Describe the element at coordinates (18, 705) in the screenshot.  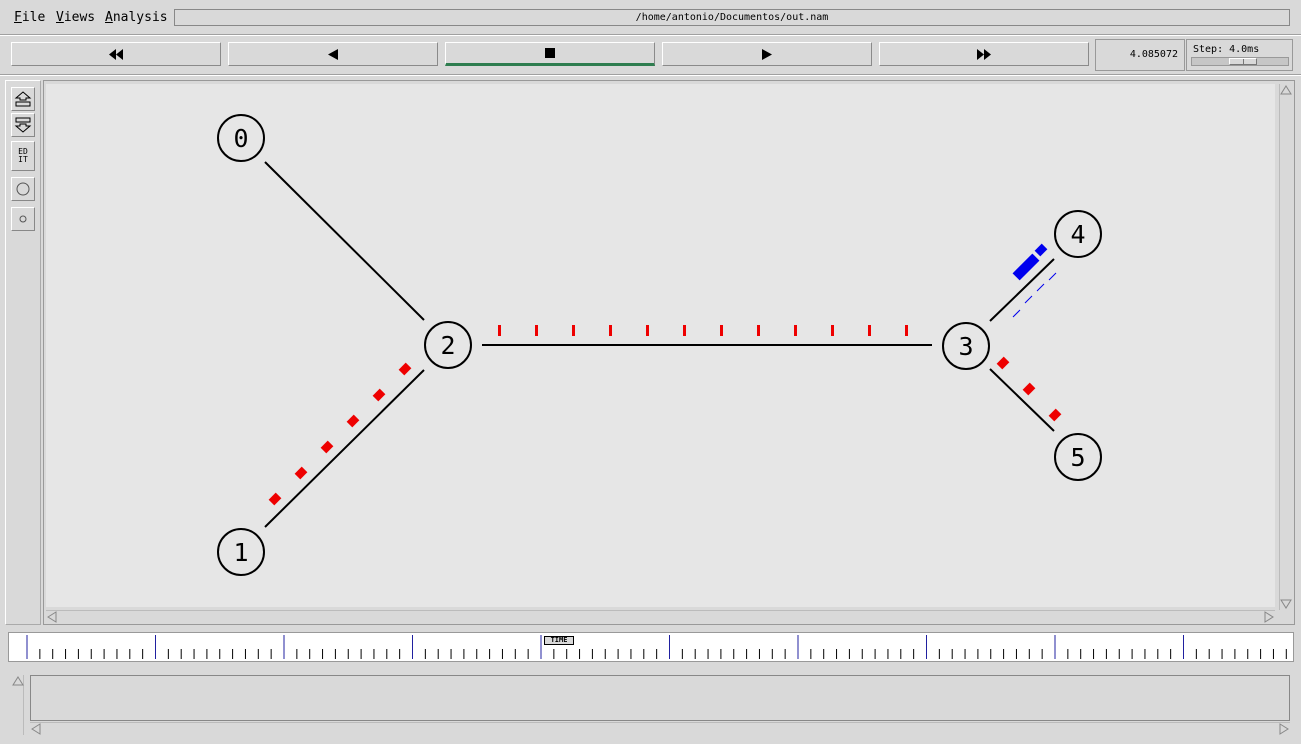
I see `annotation-vertical-scrollbar` at that location.